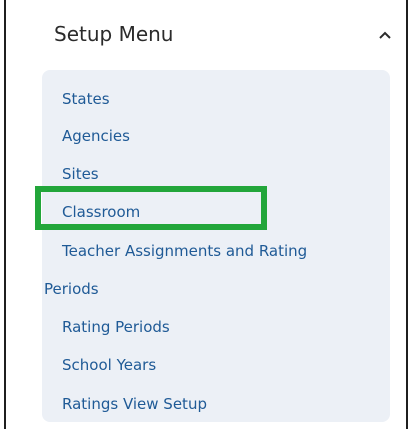 This screenshot has height=429, width=419. Describe the element at coordinates (114, 34) in the screenshot. I see `setup-menu-title: Setup Menu` at that location.